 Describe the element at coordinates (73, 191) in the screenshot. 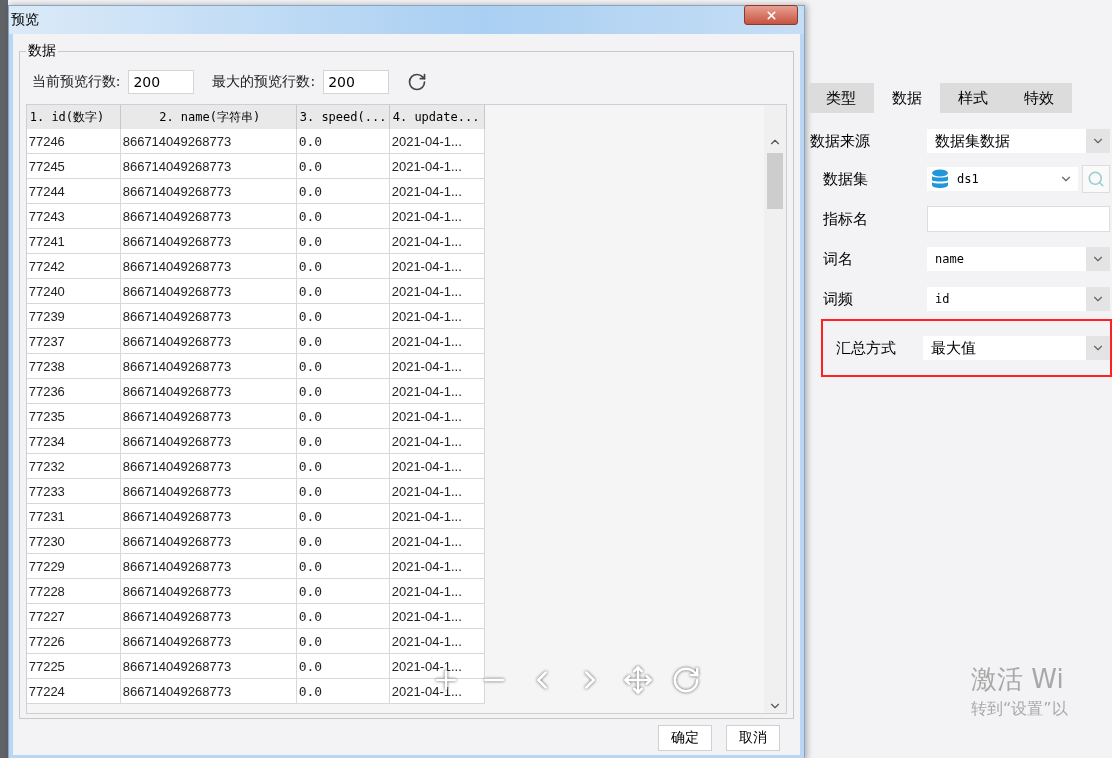

I see `table-cell: 77244` at that location.